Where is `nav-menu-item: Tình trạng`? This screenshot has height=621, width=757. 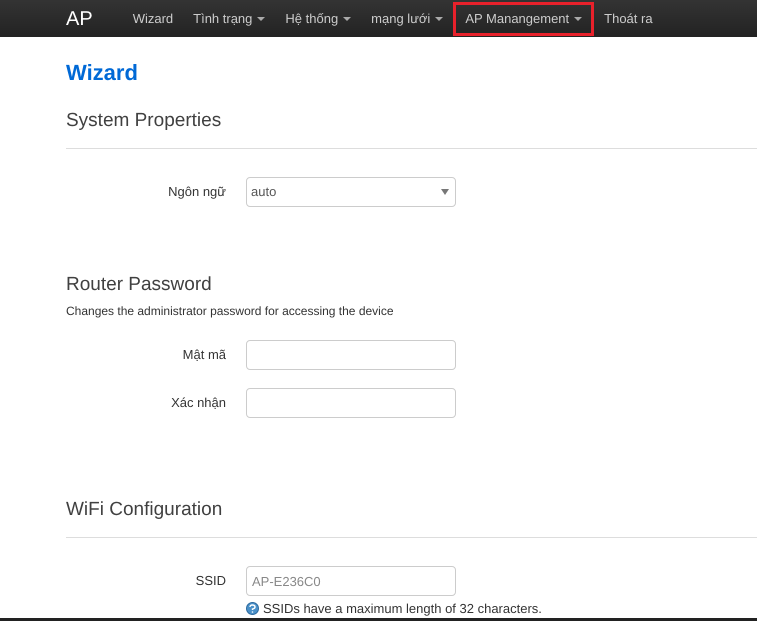 nav-menu-item: Tình trạng is located at coordinates (229, 19).